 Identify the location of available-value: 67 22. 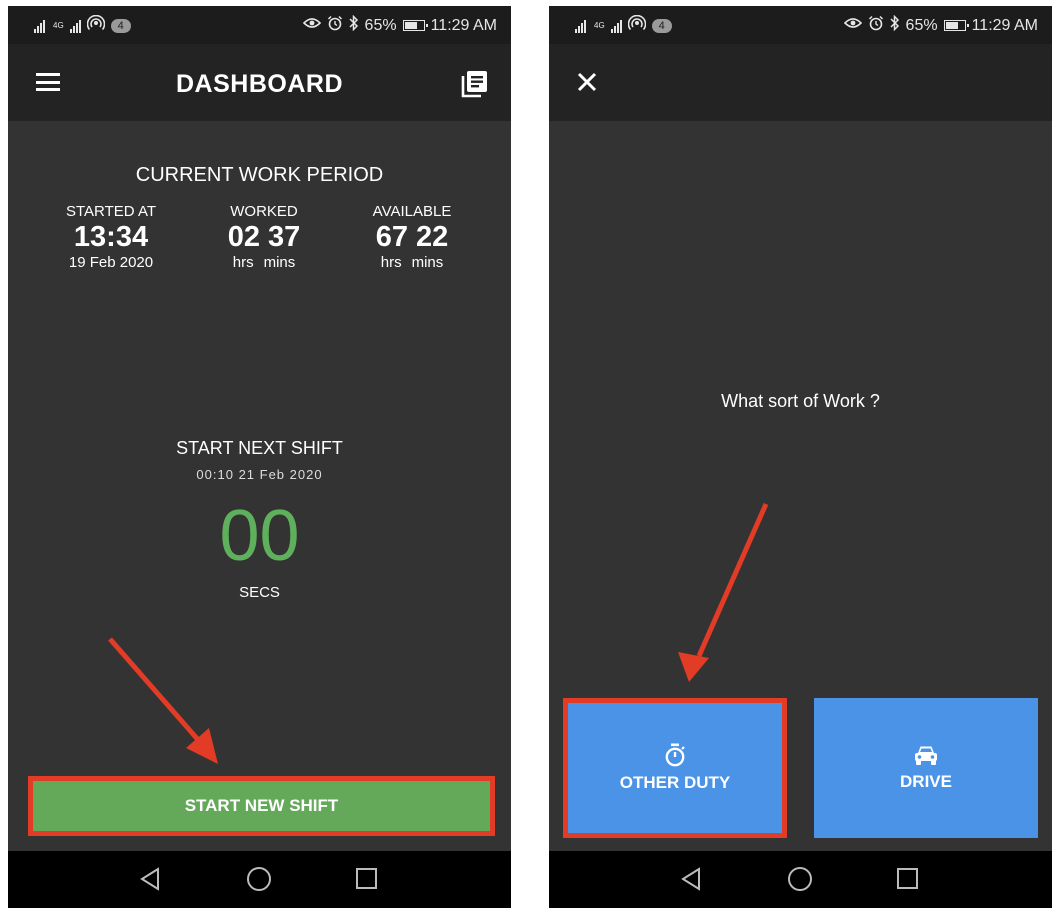
(412, 237).